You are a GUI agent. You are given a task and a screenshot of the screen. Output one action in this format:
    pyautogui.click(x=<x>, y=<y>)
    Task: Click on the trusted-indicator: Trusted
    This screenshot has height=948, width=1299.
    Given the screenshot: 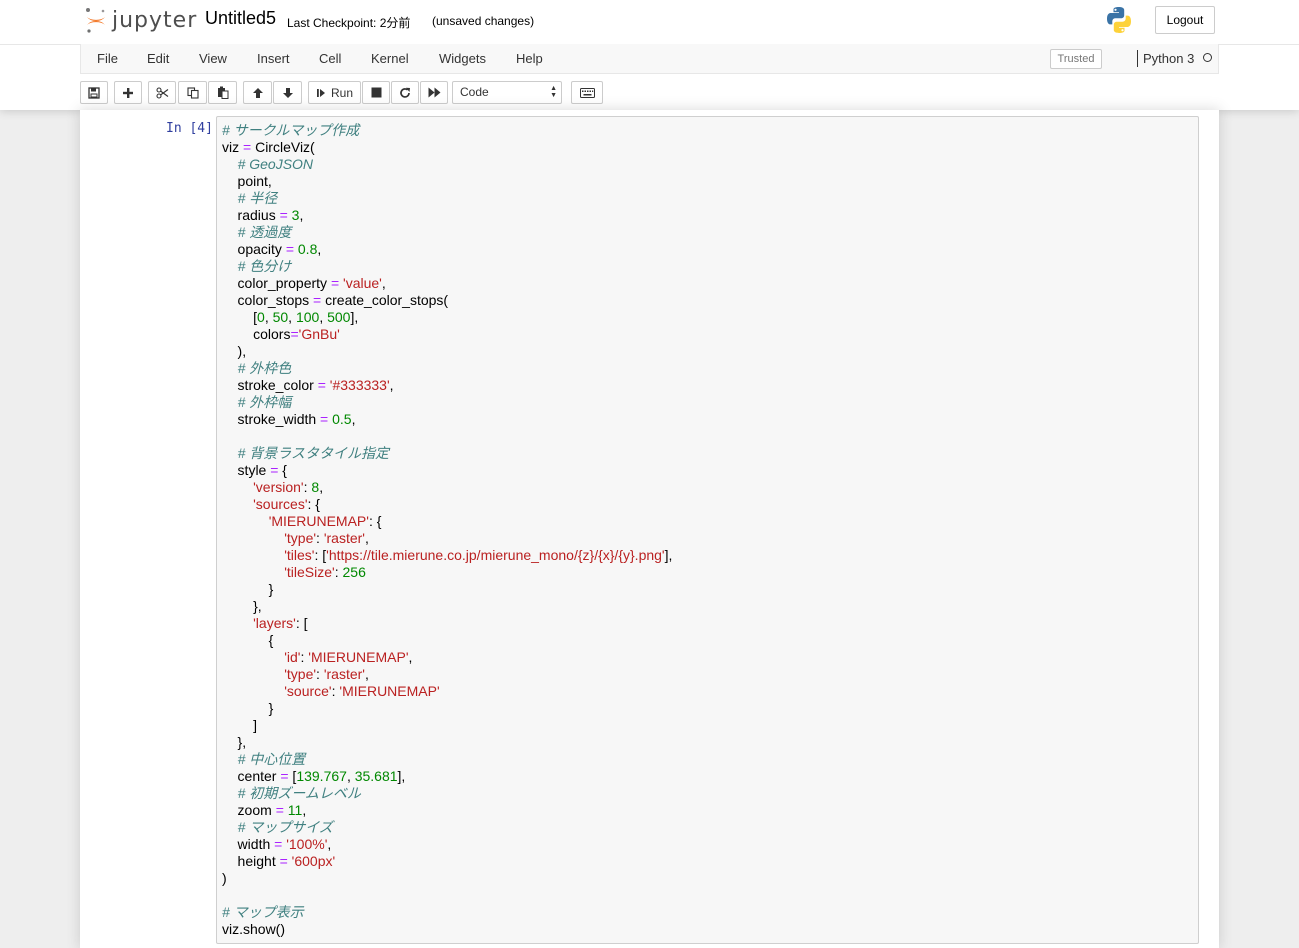 What is the action you would take?
    pyautogui.click(x=1076, y=59)
    